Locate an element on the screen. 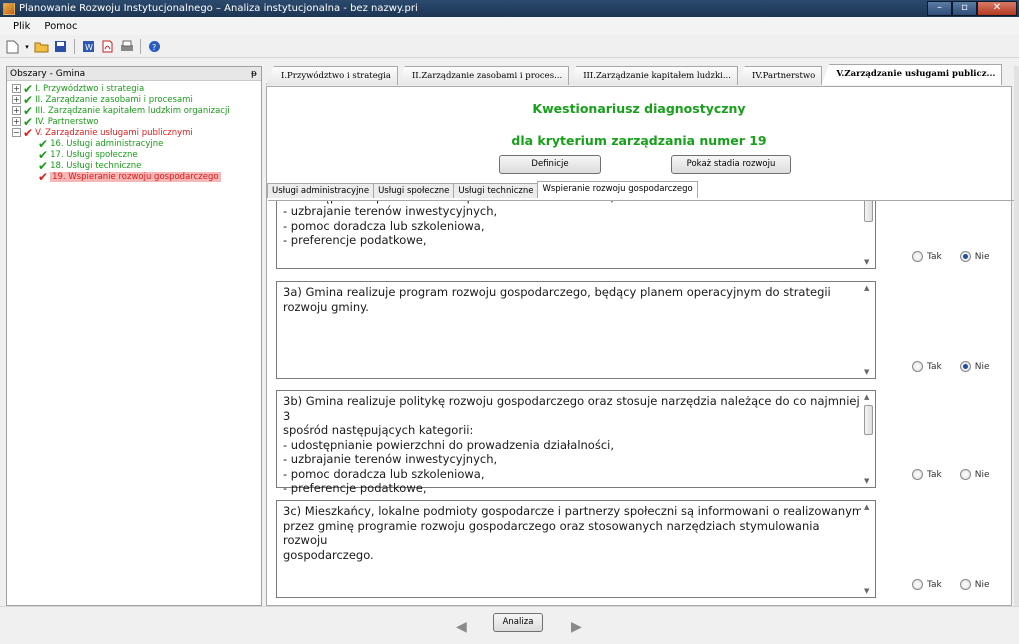  tree-item-uslugi-publiczne: − ✔ V. Zarządzanie usługami publicznymi is located at coordinates (136, 132).